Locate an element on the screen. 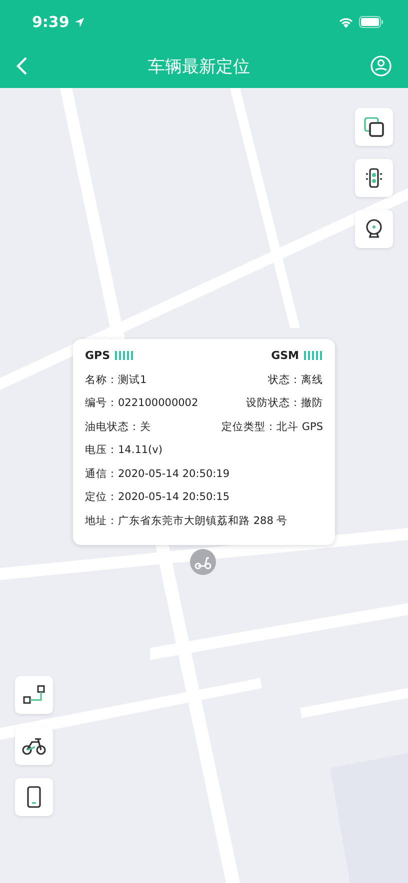 The width and height of the screenshot is (408, 883). traffic-light-icon is located at coordinates (374, 178).